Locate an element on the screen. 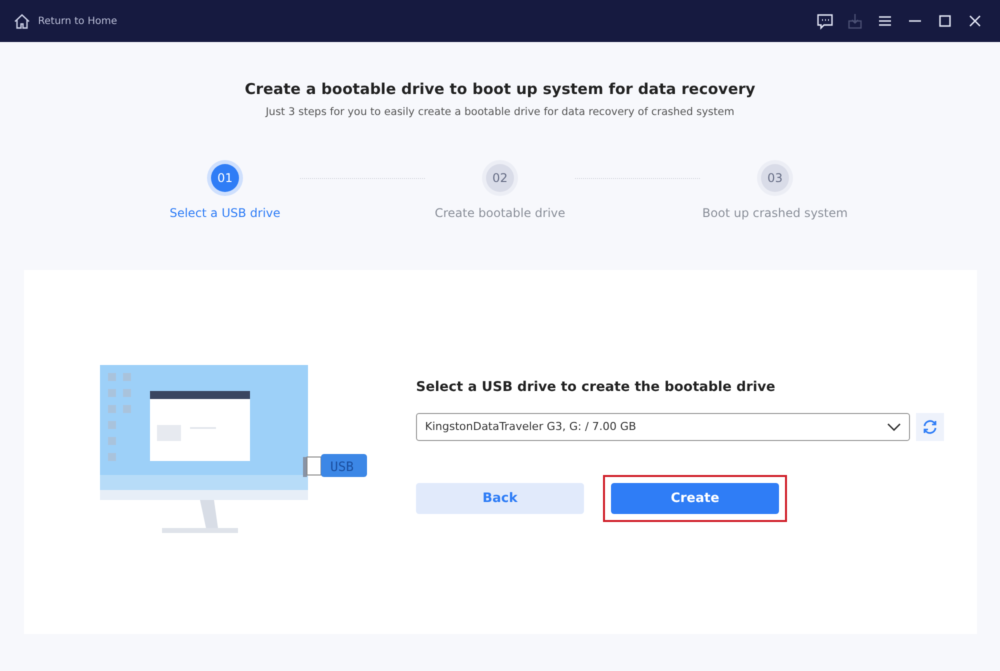 Image resolution: width=1000 pixels, height=671 pixels. chevron-down-icon is located at coordinates (894, 426).